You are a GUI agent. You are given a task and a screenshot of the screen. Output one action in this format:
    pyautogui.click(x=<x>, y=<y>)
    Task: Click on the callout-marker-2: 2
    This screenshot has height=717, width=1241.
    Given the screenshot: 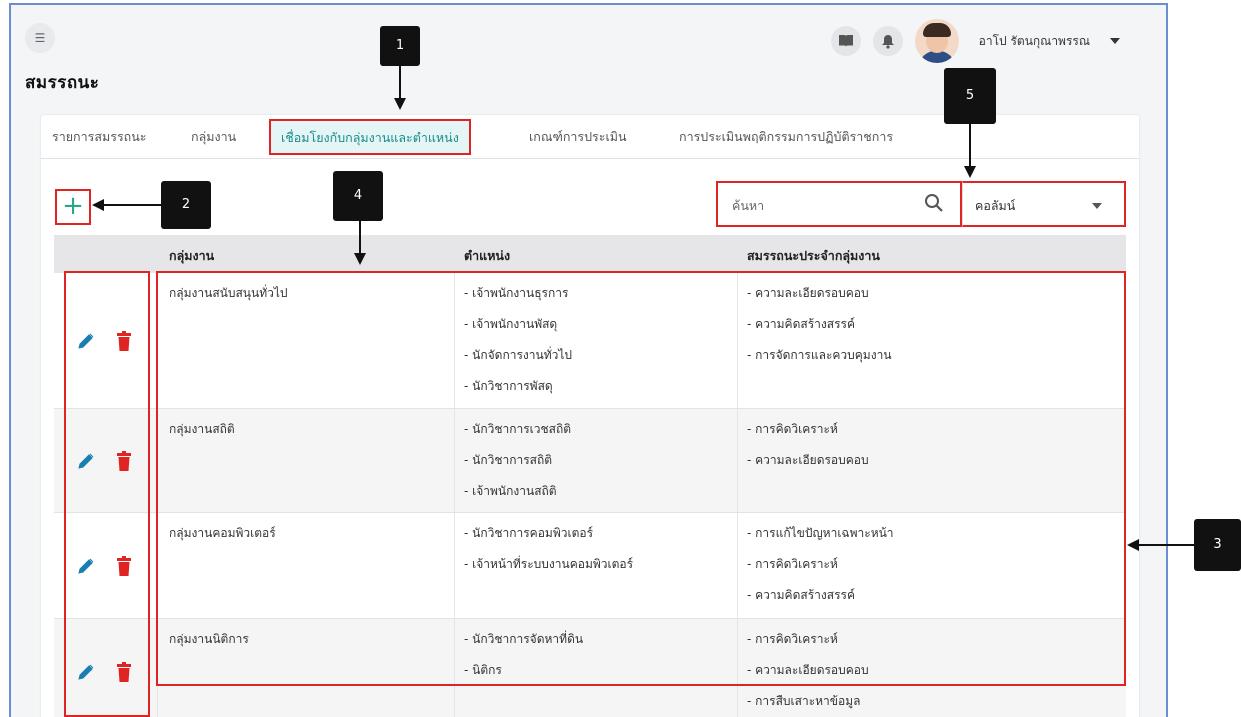 What is the action you would take?
    pyautogui.click(x=186, y=205)
    